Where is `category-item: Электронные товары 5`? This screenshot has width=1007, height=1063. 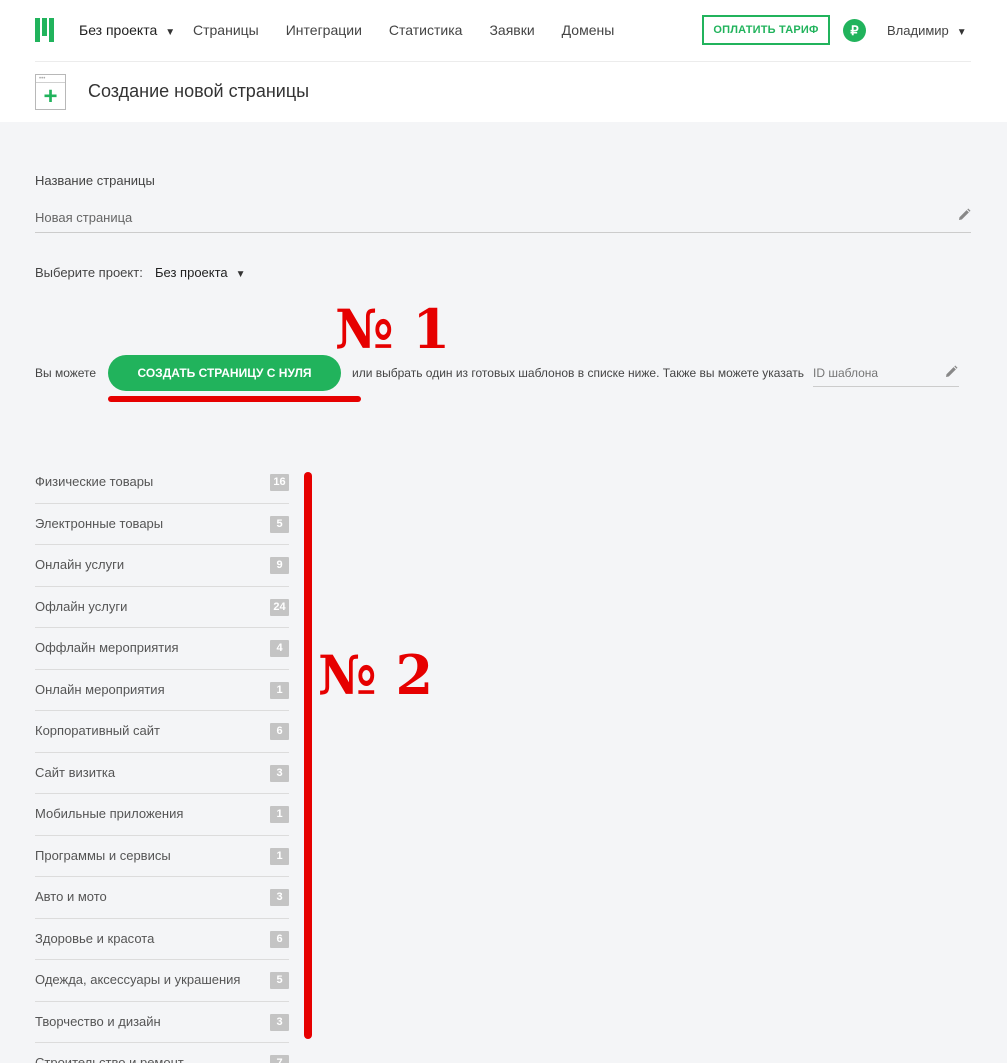
category-item: Электронные товары 5 is located at coordinates (162, 524).